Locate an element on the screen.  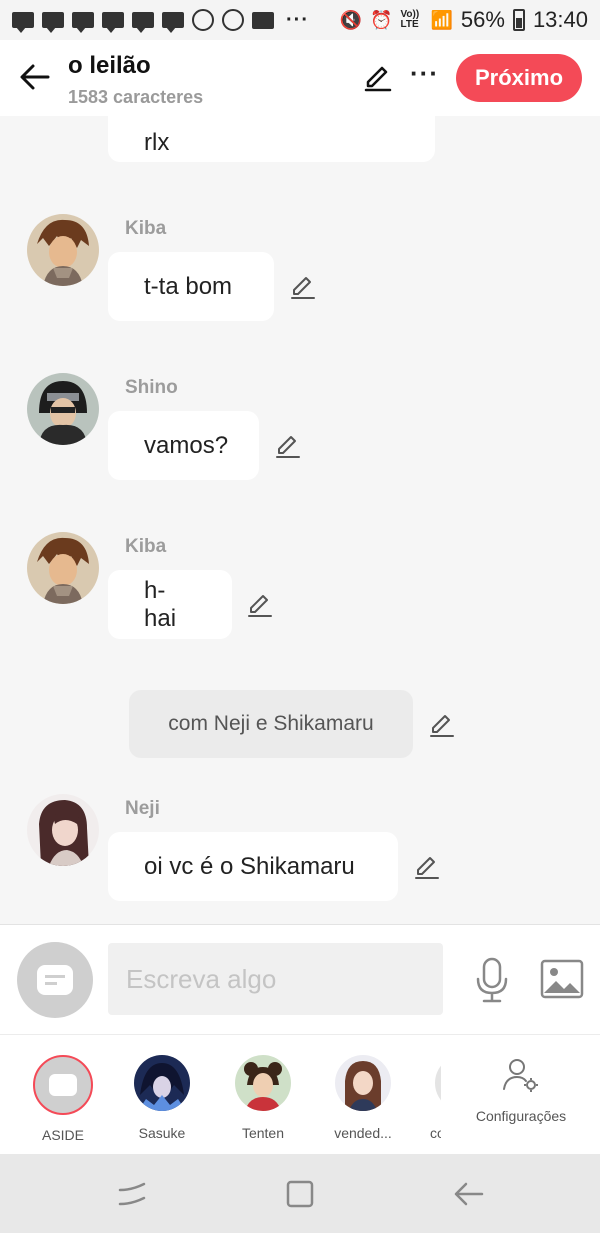
page-title: o leilão is located at coordinates (109, 65).